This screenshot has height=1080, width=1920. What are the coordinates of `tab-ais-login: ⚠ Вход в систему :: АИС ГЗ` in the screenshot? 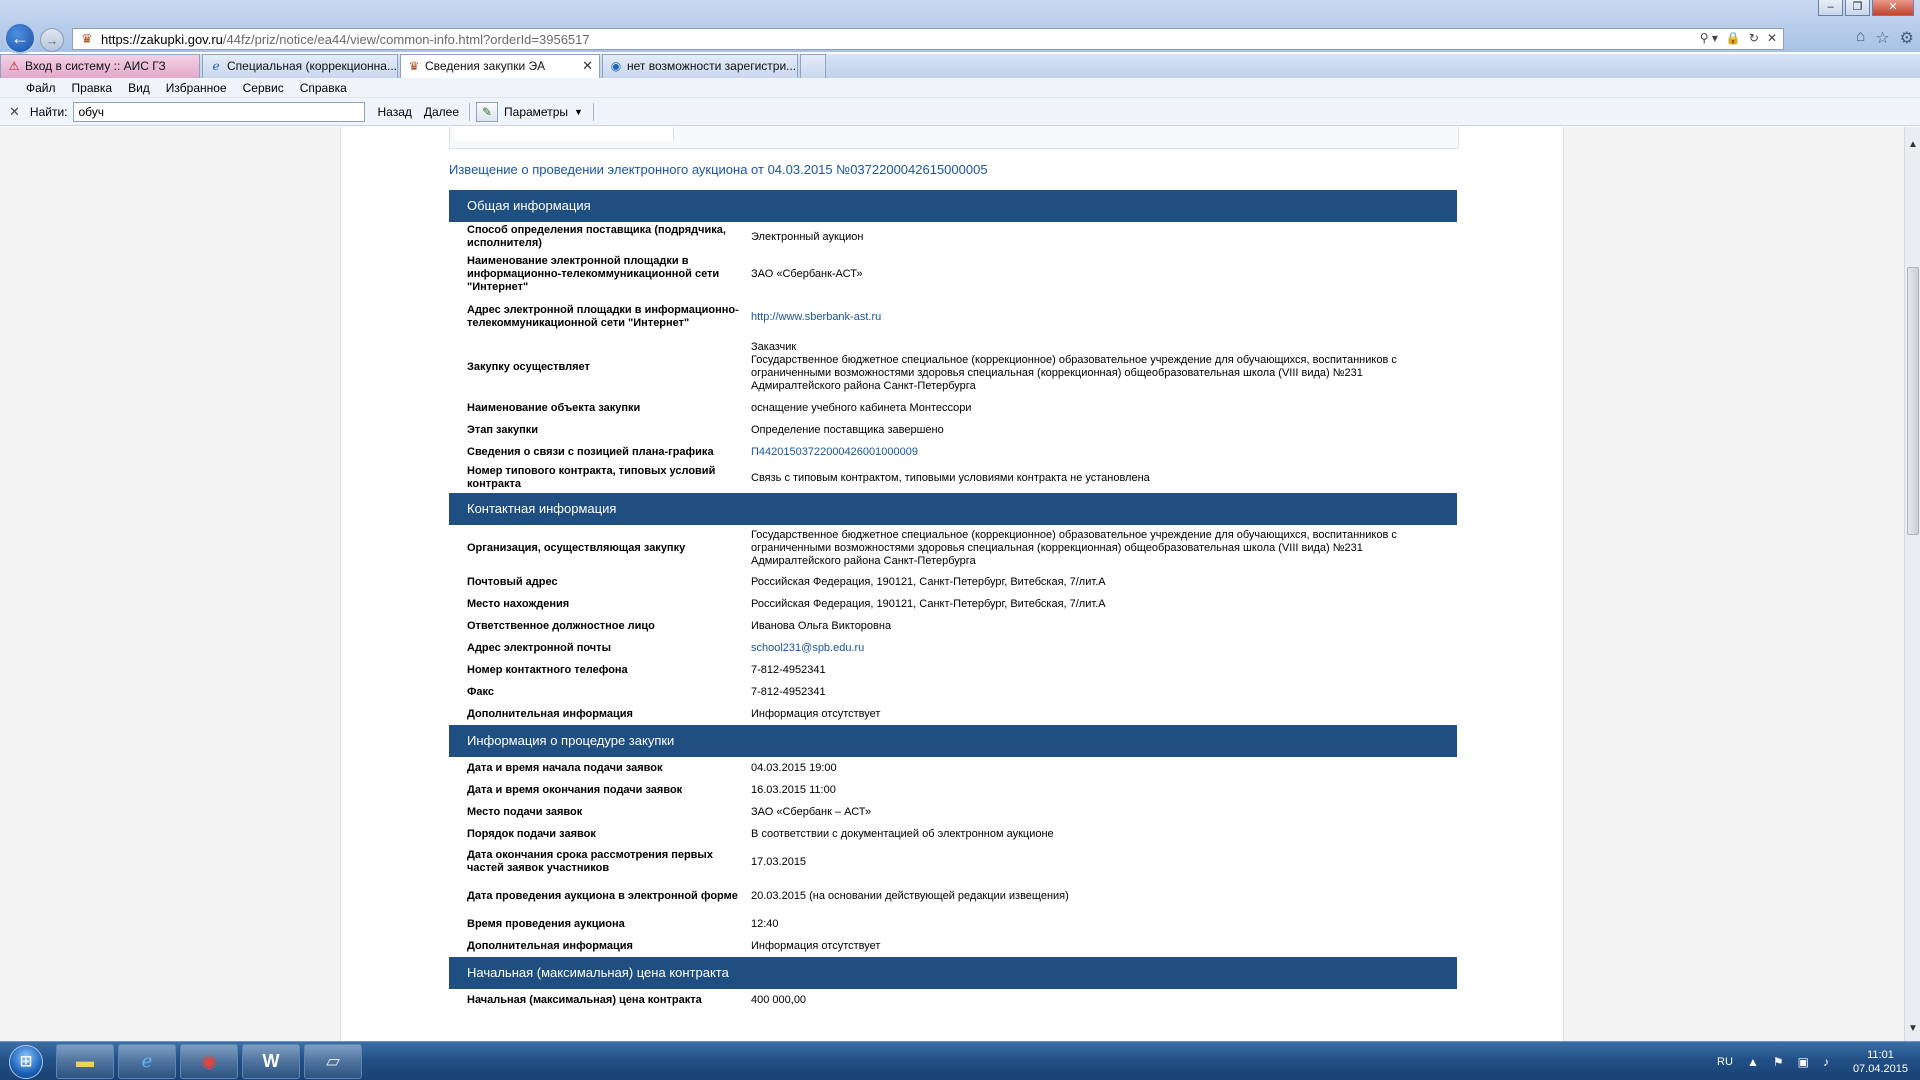 It's located at (100, 66).